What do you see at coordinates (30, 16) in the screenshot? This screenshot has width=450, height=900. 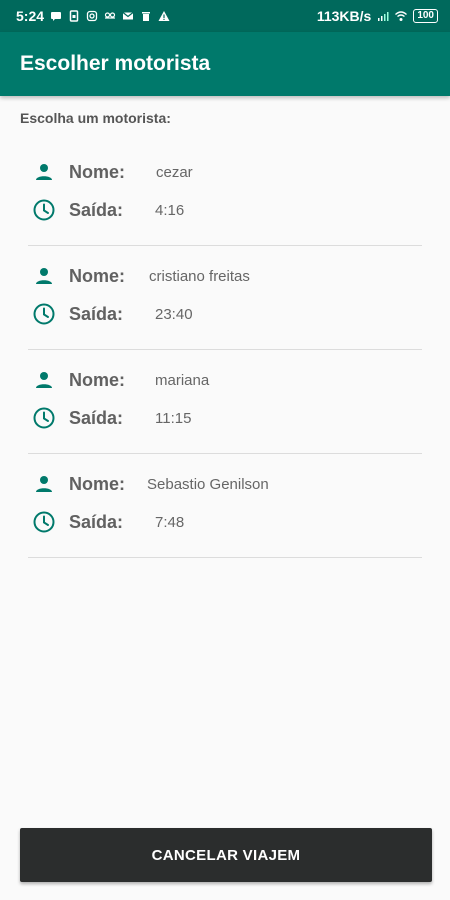 I see `status-time: 5:24` at bounding box center [30, 16].